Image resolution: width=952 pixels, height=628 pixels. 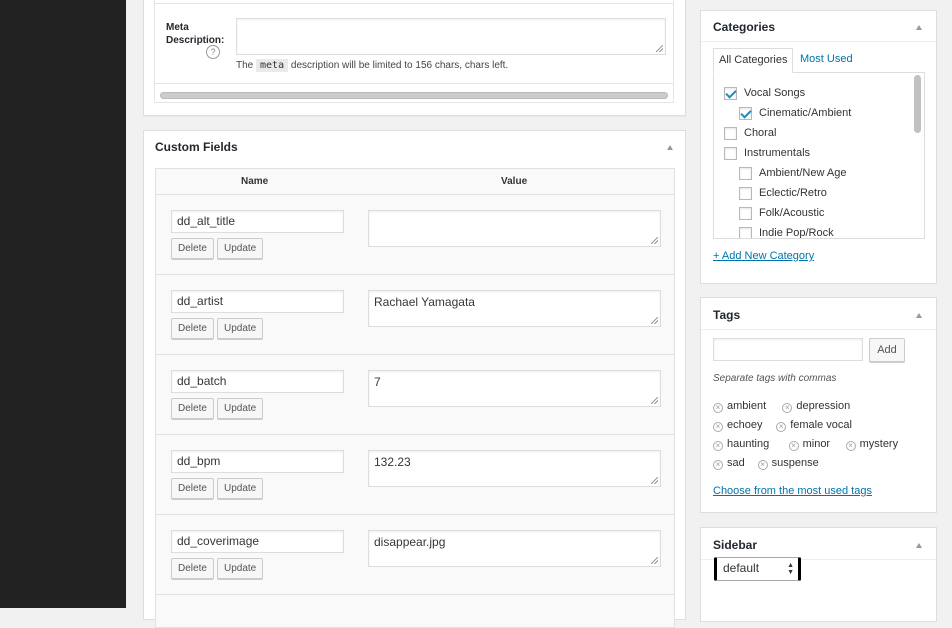 I want to click on category-label: Choral, so click(x=760, y=133).